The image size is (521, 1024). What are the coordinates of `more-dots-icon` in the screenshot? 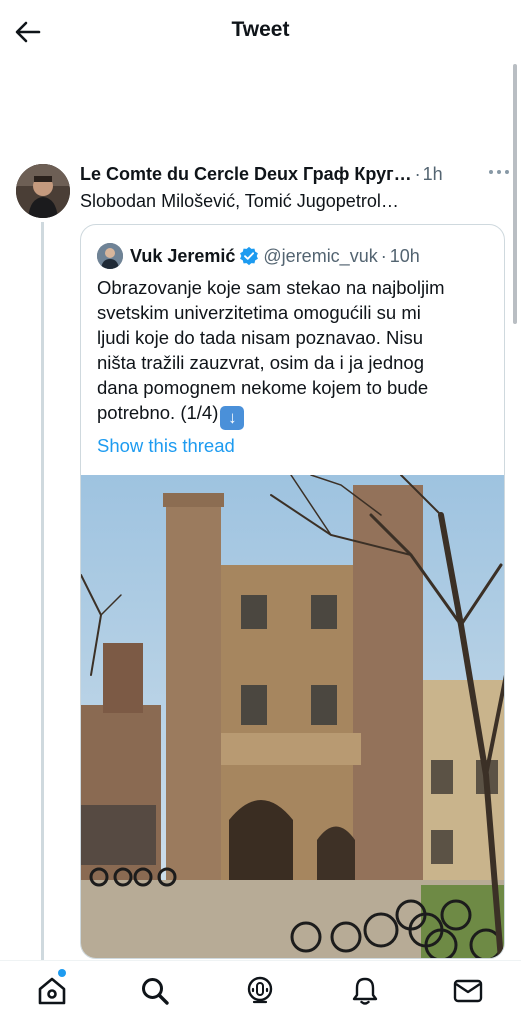 It's located at (499, 172).